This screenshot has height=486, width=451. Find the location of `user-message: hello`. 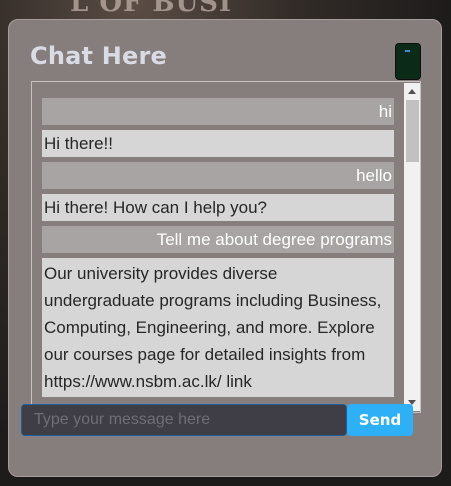

user-message: hello is located at coordinates (218, 175).